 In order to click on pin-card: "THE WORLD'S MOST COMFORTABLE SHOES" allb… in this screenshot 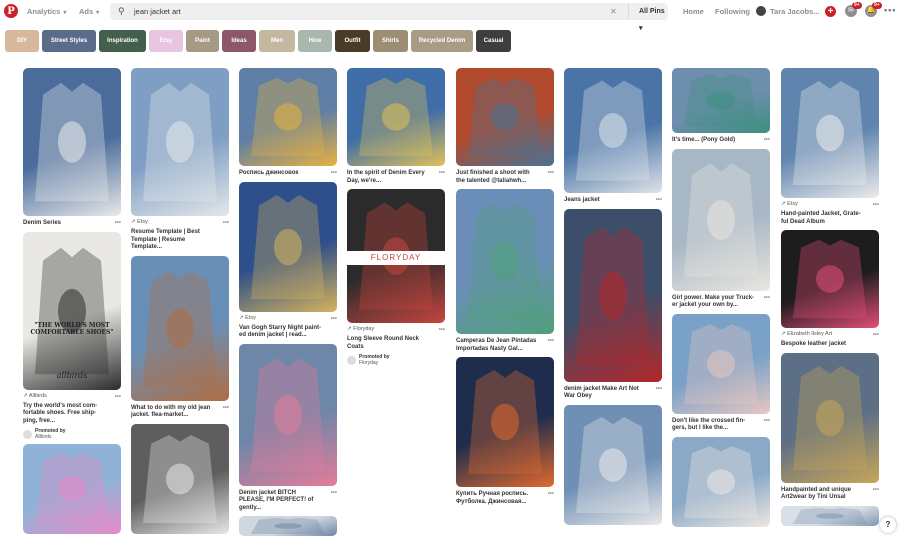, I will do `click(72, 335)`.